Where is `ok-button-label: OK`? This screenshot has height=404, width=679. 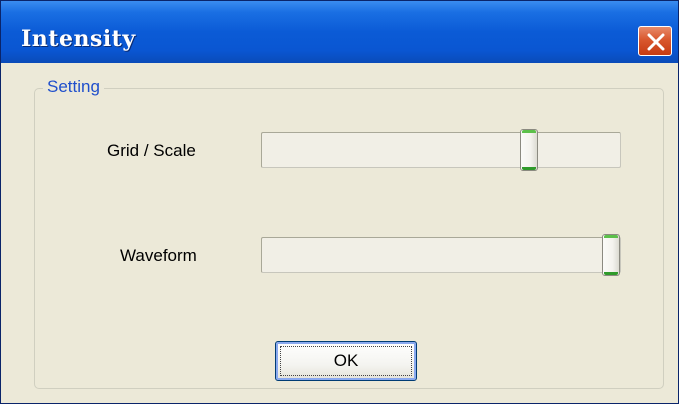 ok-button-label: OK is located at coordinates (346, 360).